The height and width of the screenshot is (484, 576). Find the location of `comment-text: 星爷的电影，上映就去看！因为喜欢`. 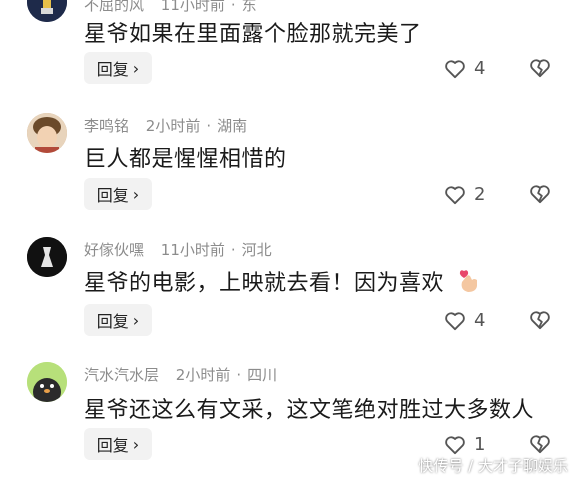

comment-text: 星爷的电影，上映就去看！因为喜欢 is located at coordinates (283, 281).